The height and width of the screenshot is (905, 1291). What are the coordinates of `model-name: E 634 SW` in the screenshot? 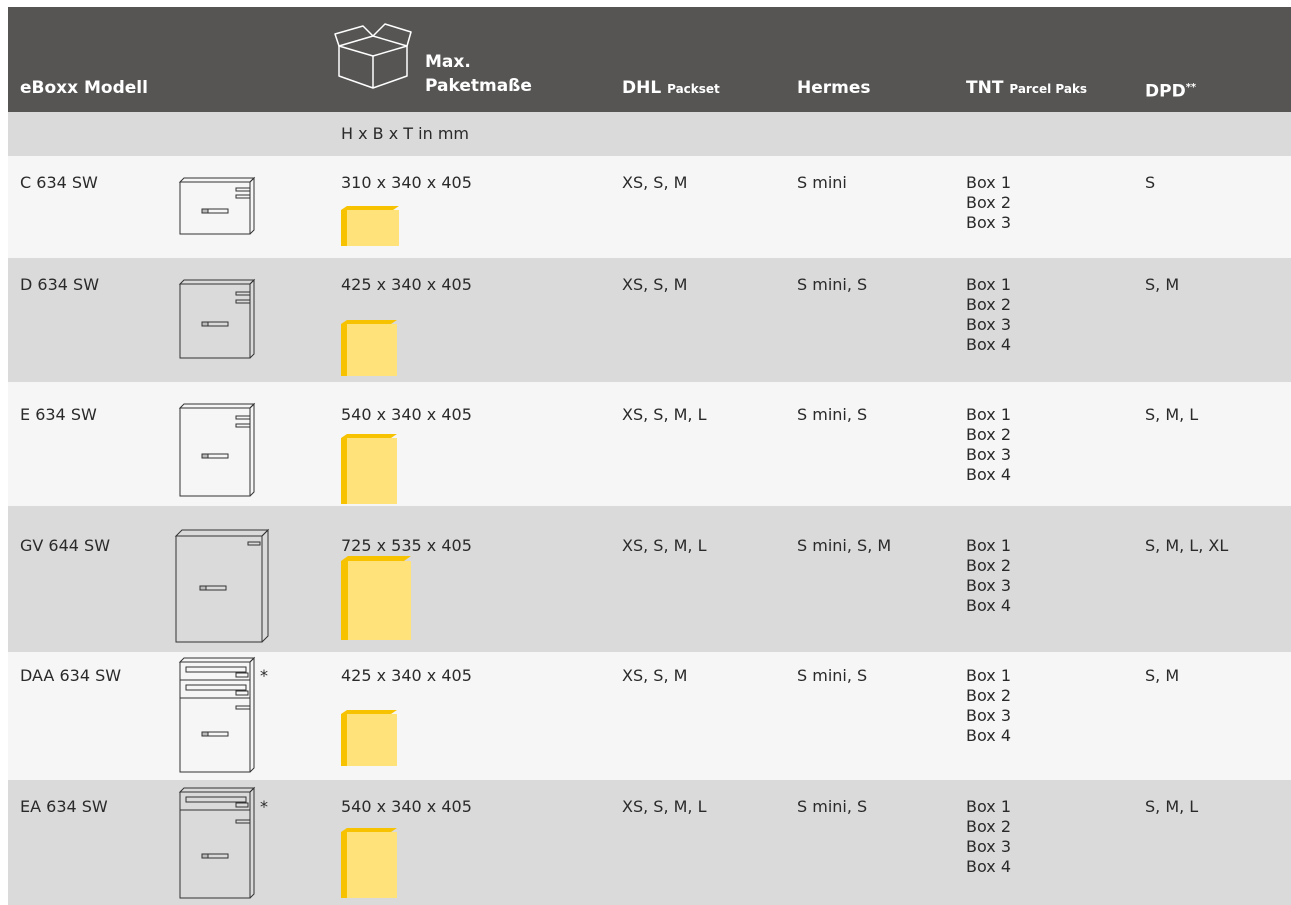 It's located at (58, 414).